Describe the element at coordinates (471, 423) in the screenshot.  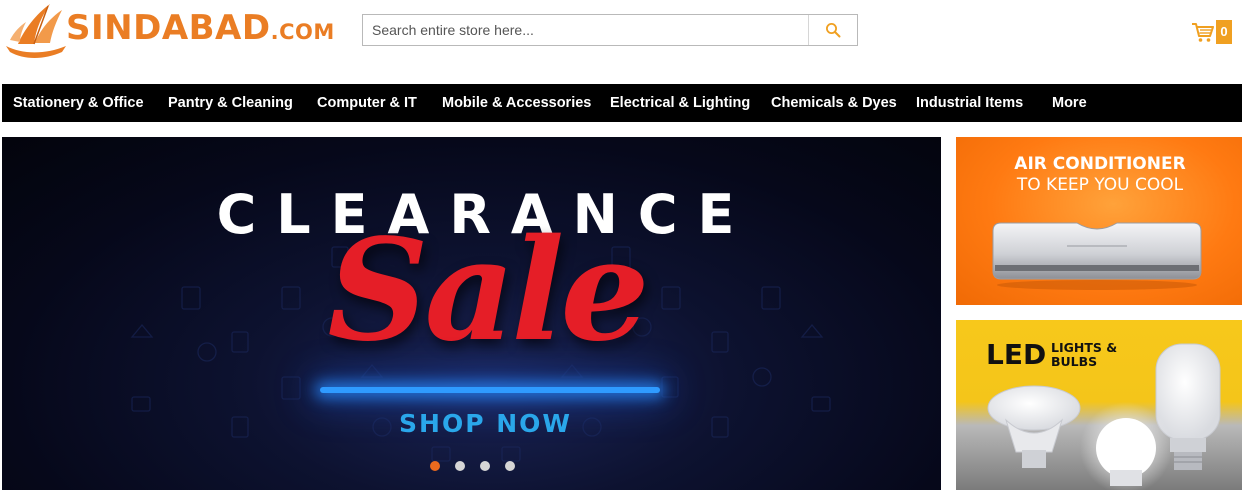
I see `shop-now-button: SHOP NOW` at that location.